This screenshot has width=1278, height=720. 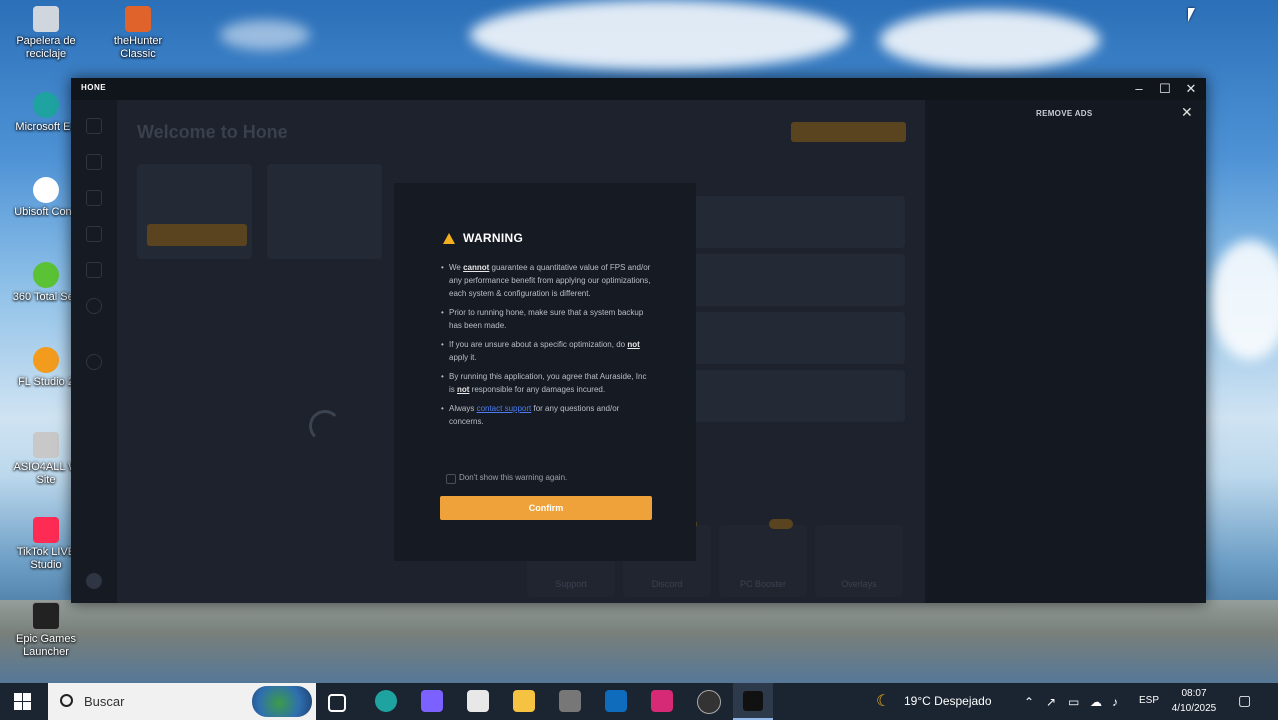 What do you see at coordinates (662, 701) in the screenshot?
I see `instagram-taskbar-icon` at bounding box center [662, 701].